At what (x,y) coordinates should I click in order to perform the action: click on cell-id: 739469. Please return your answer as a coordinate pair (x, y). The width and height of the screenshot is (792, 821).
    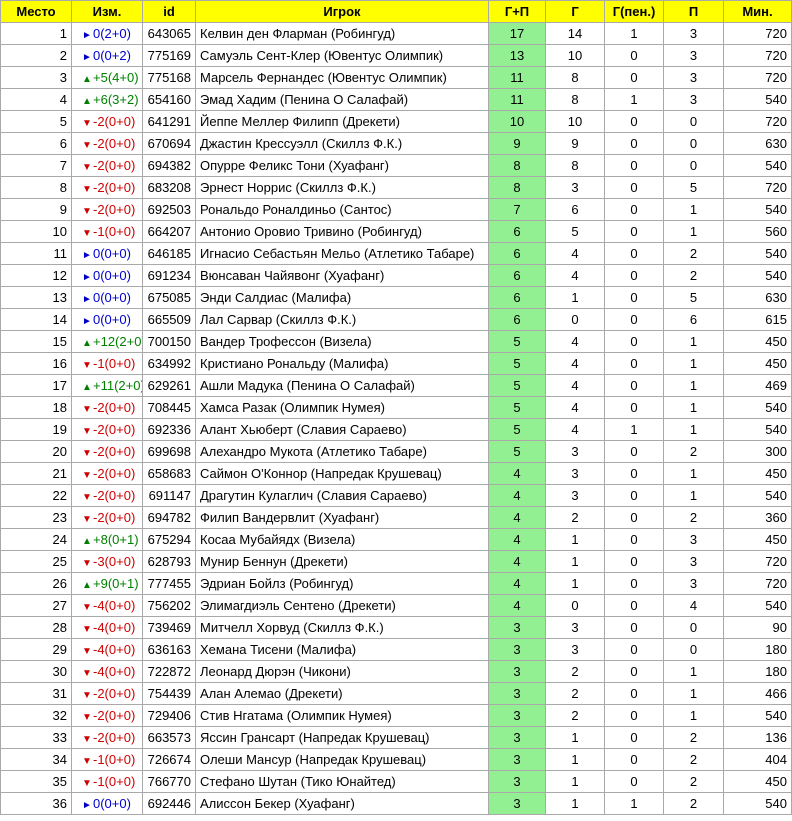
    Looking at the image, I should click on (169, 627).